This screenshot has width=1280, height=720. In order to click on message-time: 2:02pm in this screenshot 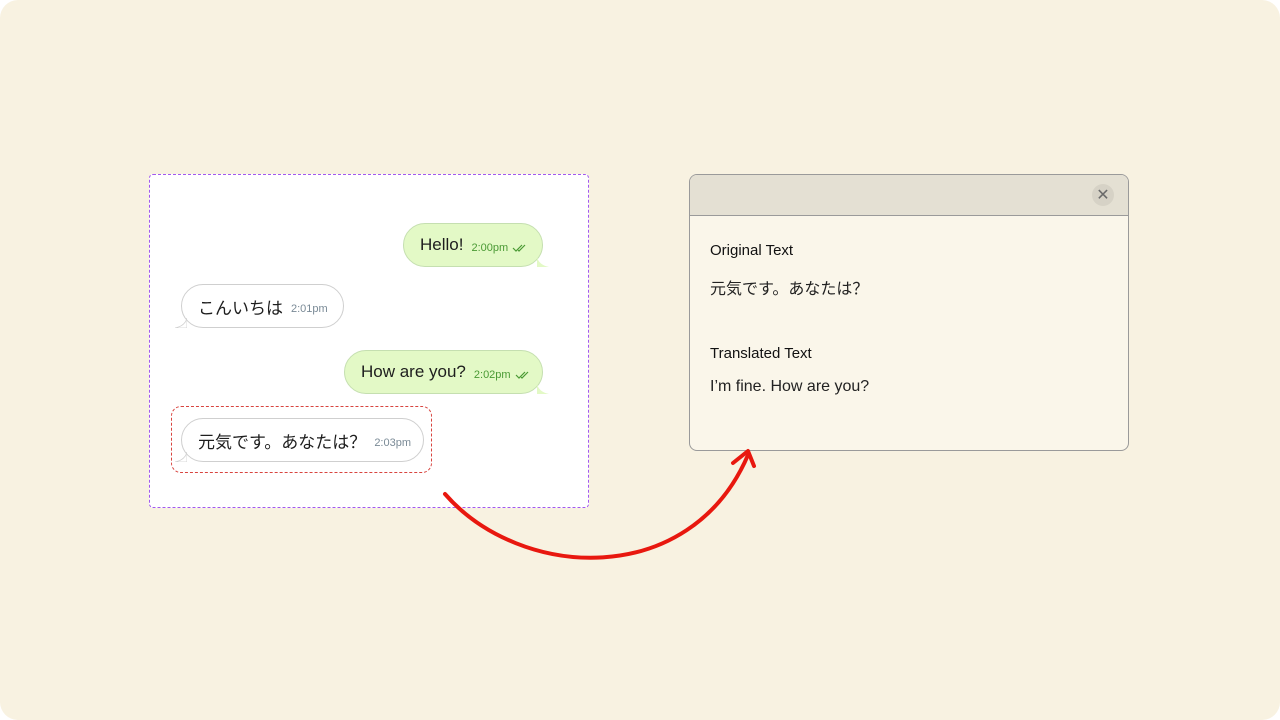, I will do `click(492, 375)`.